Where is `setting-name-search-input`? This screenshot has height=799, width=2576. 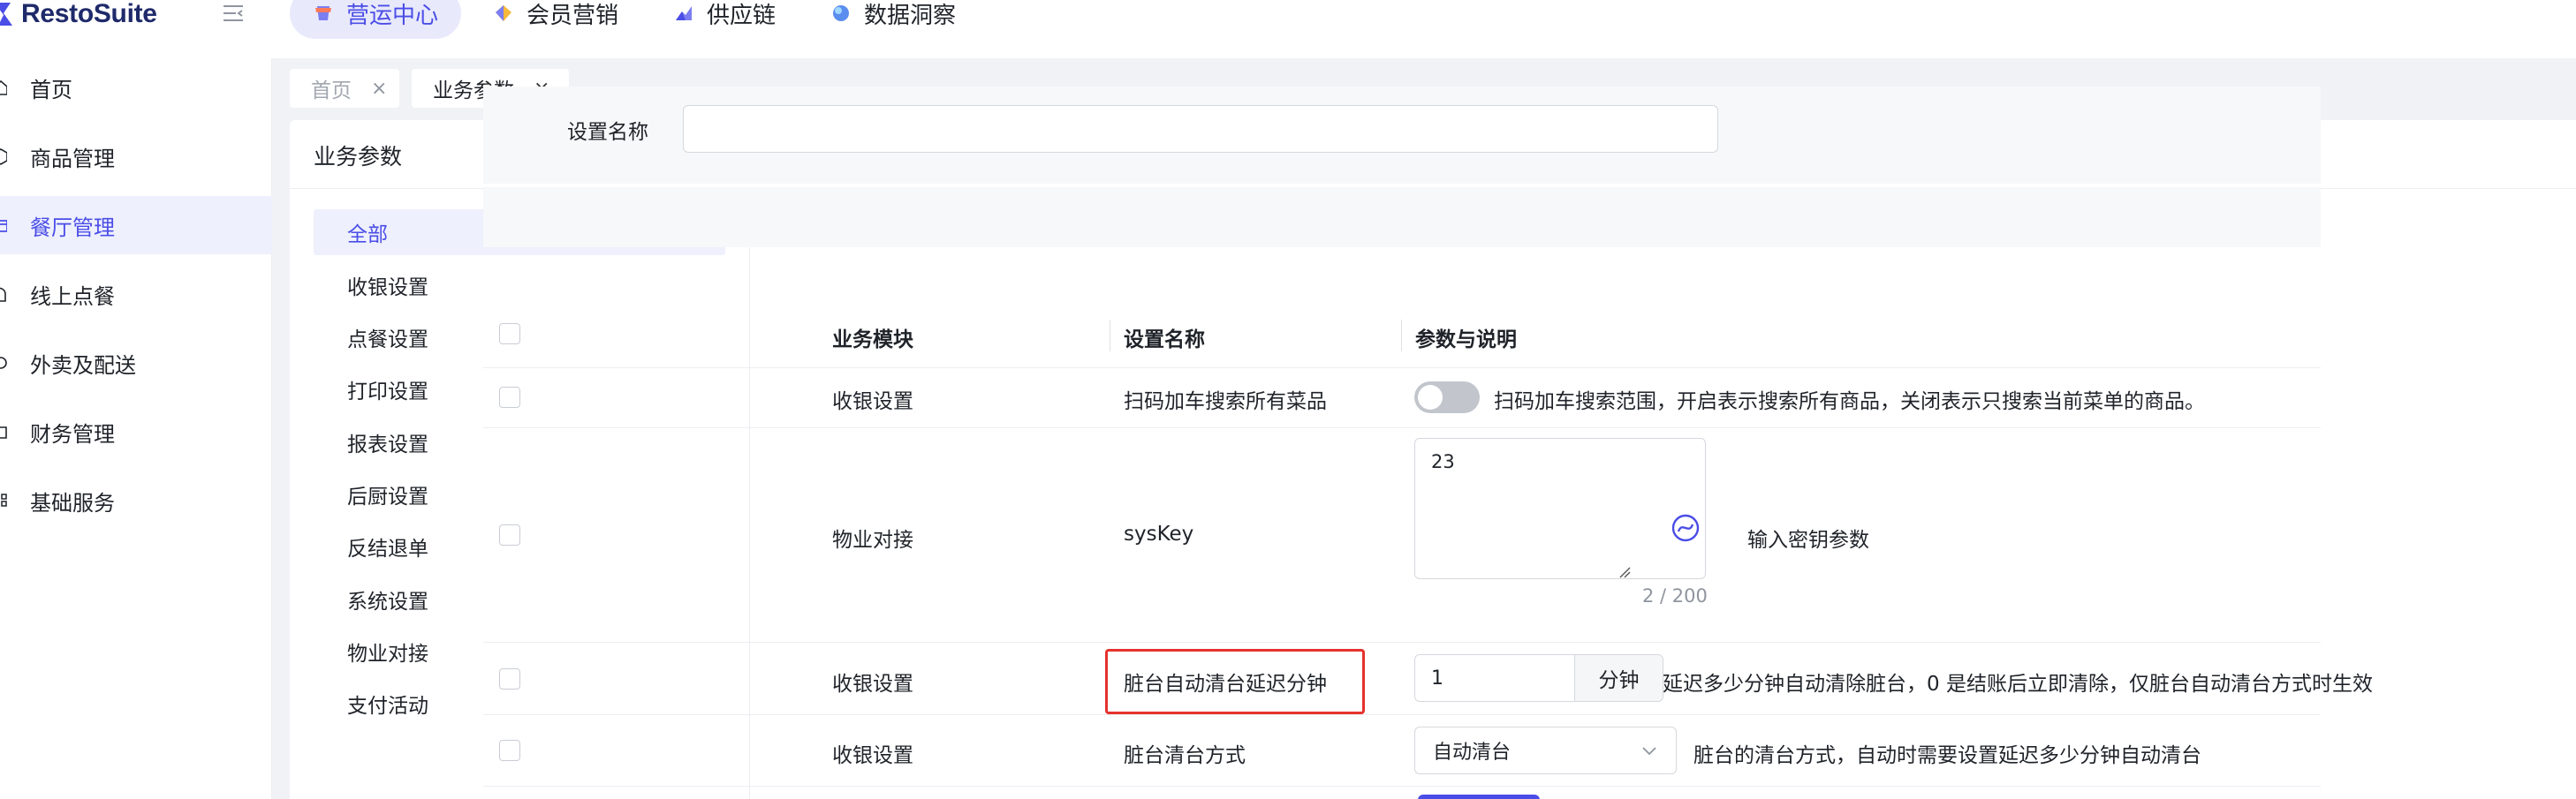 setting-name-search-input is located at coordinates (1201, 129).